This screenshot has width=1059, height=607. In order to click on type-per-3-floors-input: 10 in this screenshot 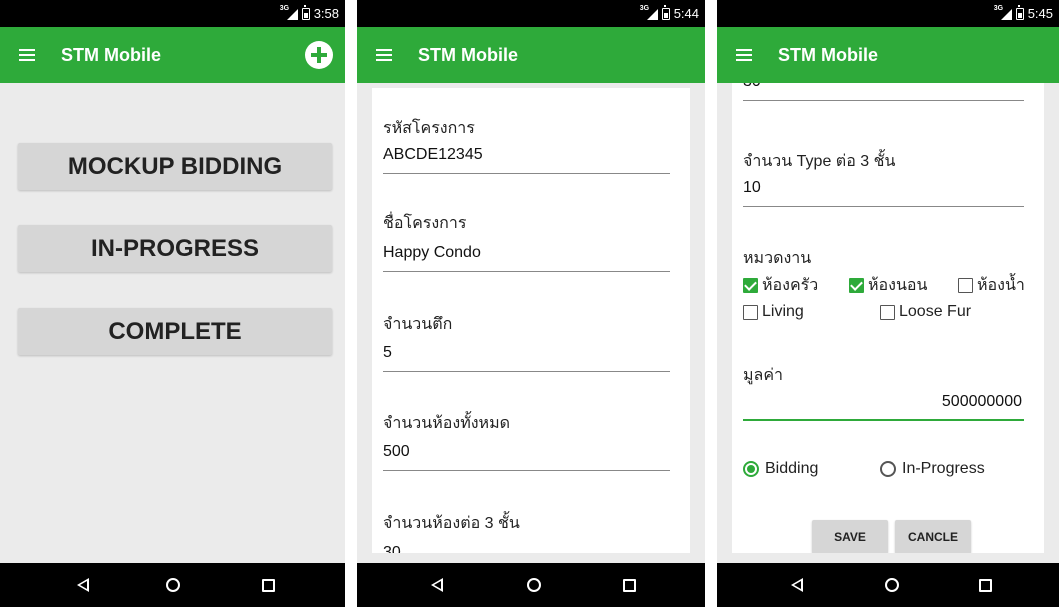, I will do `click(883, 190)`.